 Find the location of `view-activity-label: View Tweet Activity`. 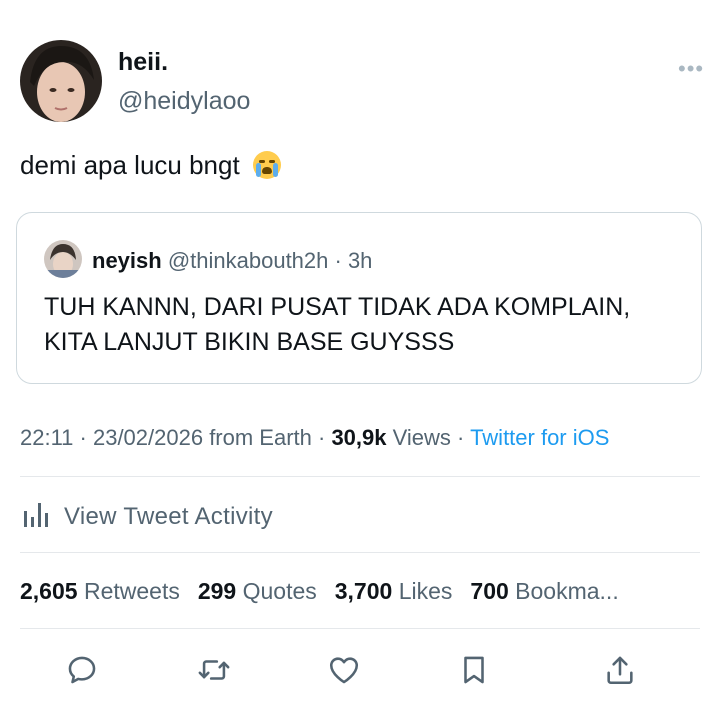

view-activity-label: View Tweet Activity is located at coordinates (168, 516).